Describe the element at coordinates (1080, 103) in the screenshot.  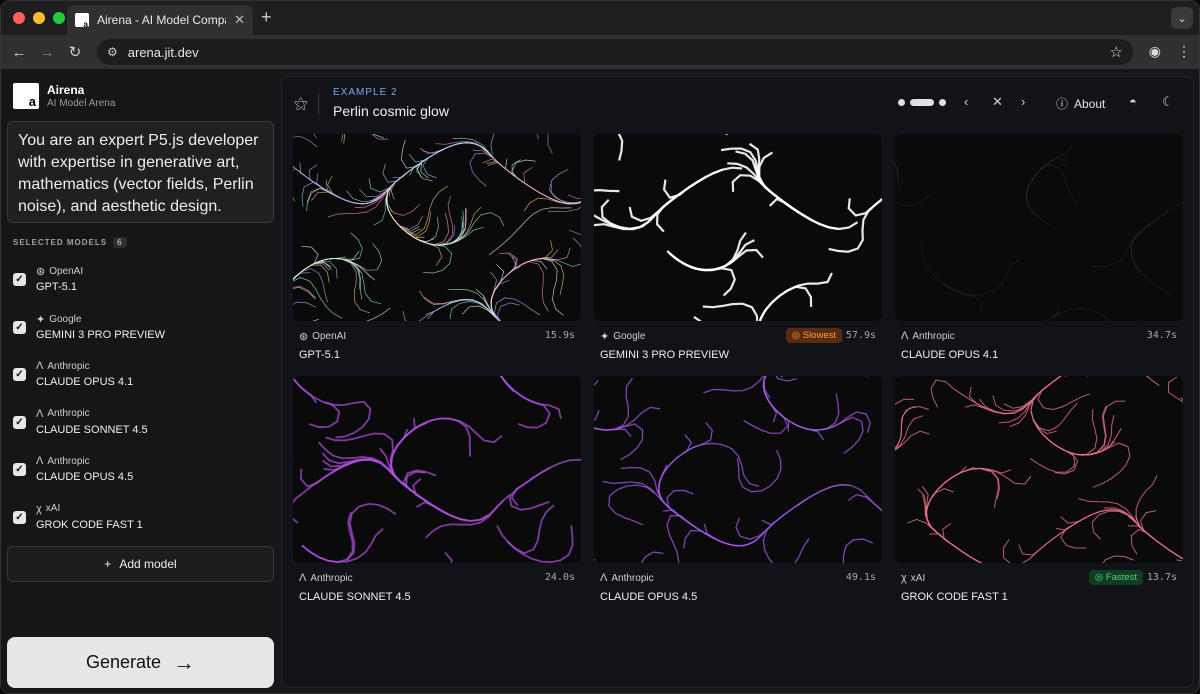
I see `about-button: ⓘ About` at that location.